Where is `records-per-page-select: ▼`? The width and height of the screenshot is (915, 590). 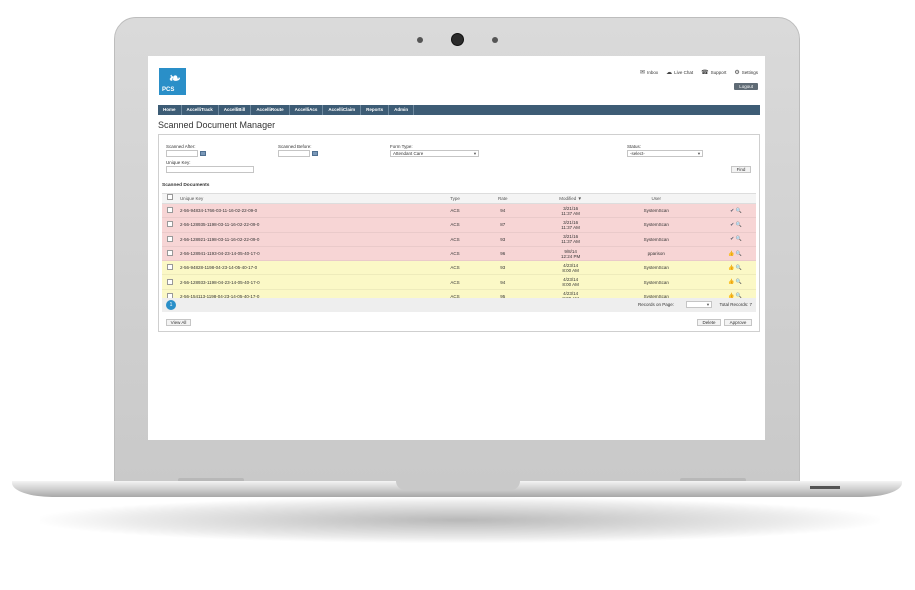
records-per-page-select: ▼ is located at coordinates (699, 304).